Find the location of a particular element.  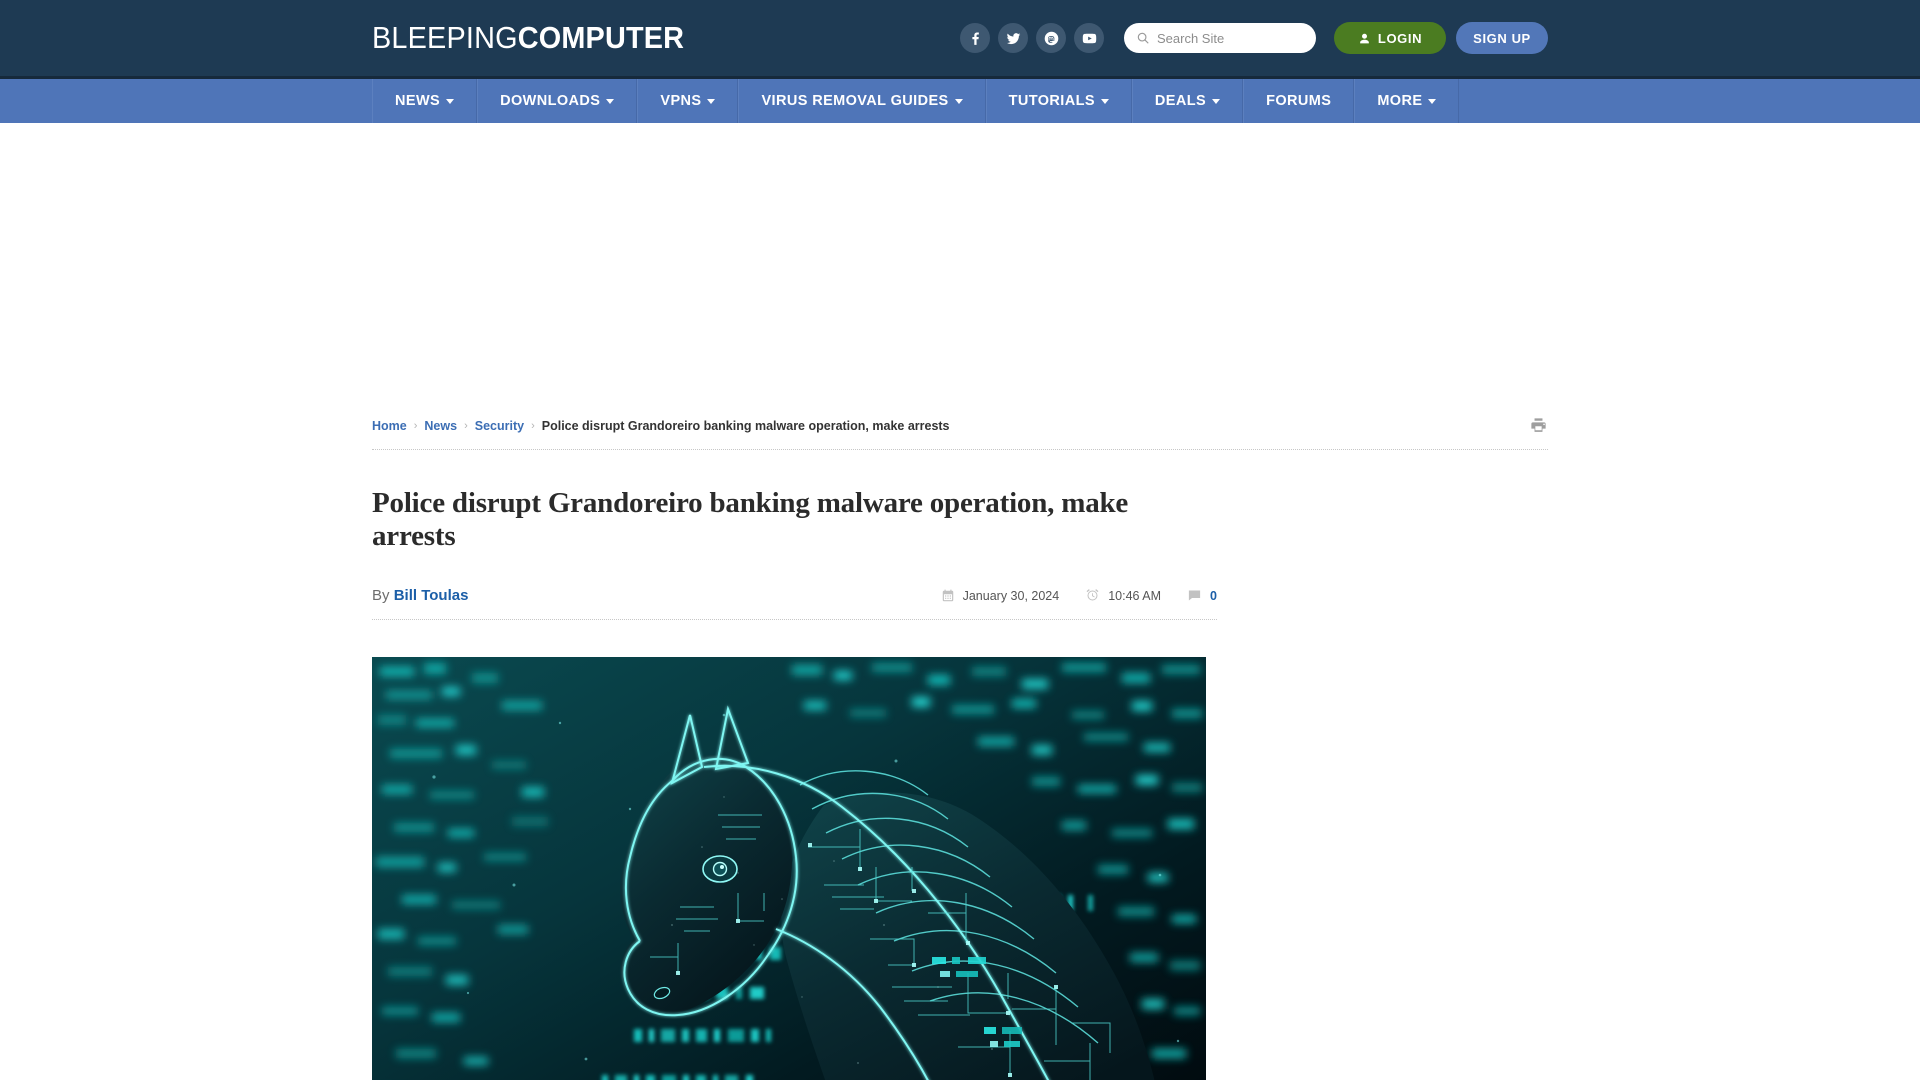

nav-item-label: FORUMS is located at coordinates (1299, 101).